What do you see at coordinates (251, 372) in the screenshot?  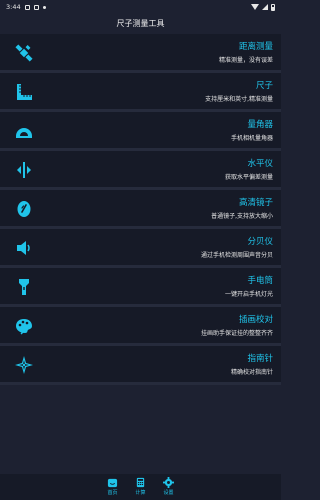 I see `item-desc: 精确校对指南针` at bounding box center [251, 372].